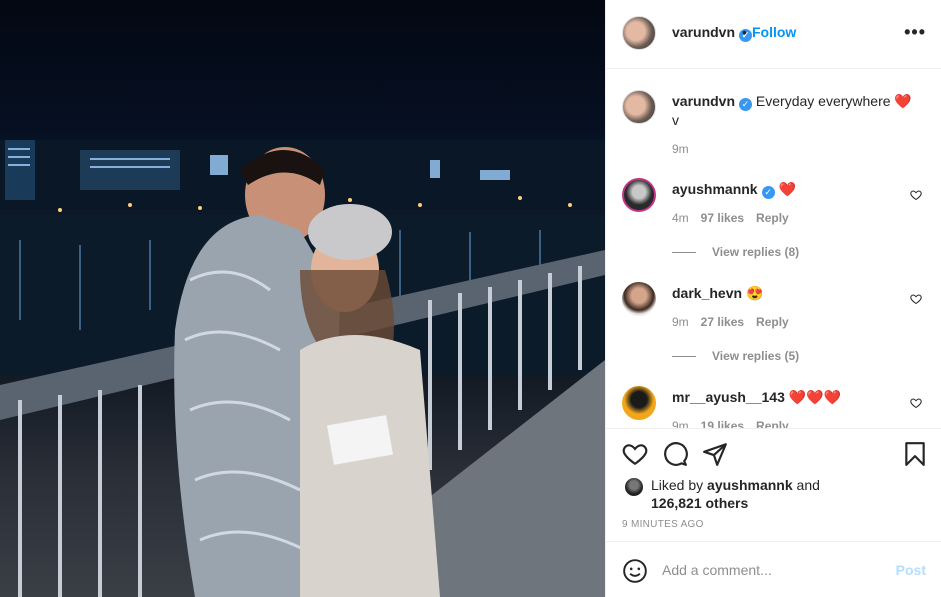 The height and width of the screenshot is (597, 941). I want to click on comment-meta: 9m 19 likes Reply, so click(736, 423).